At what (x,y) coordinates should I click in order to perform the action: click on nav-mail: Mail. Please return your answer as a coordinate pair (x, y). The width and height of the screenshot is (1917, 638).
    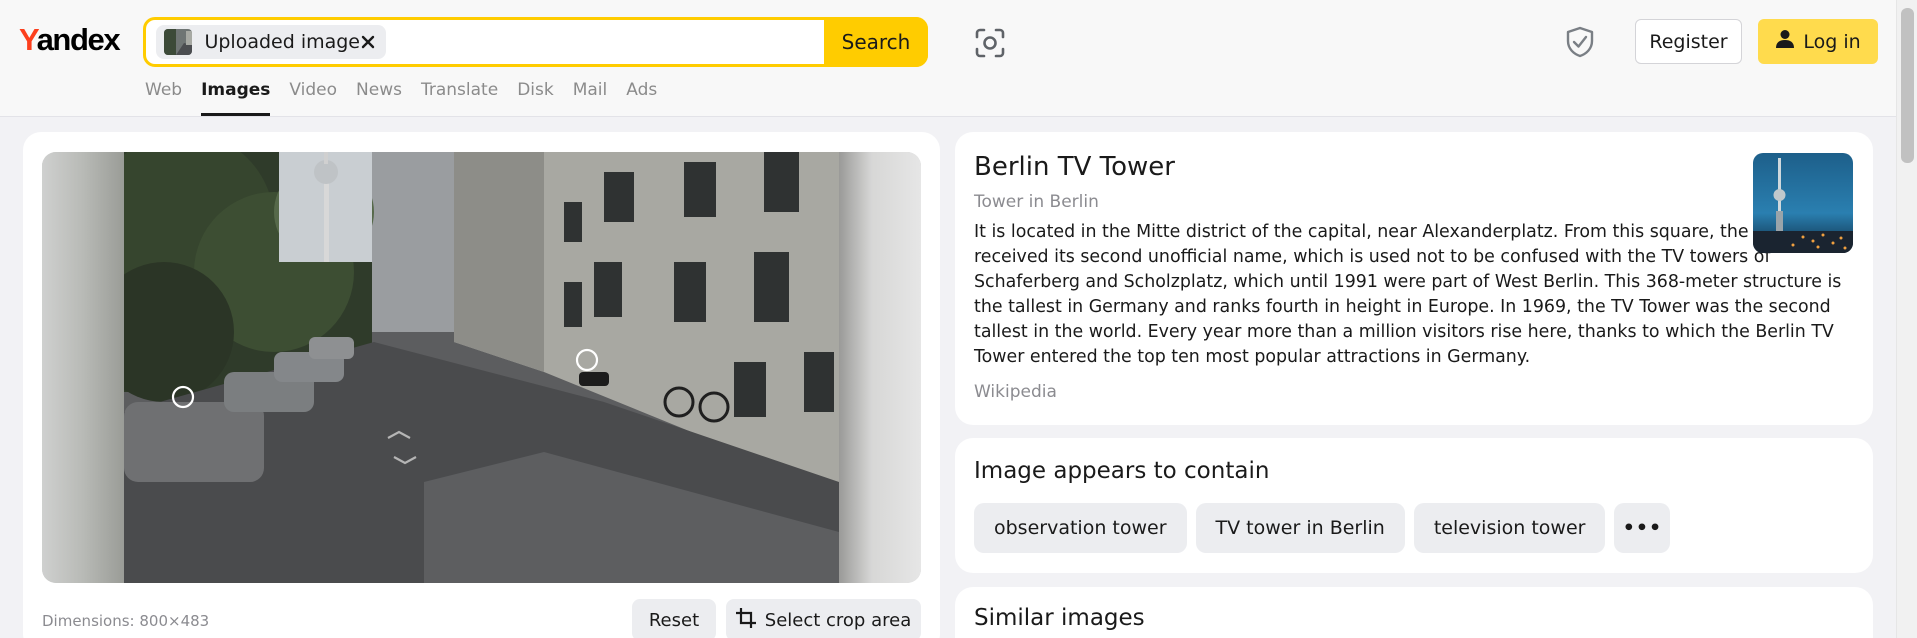
    Looking at the image, I should click on (590, 97).